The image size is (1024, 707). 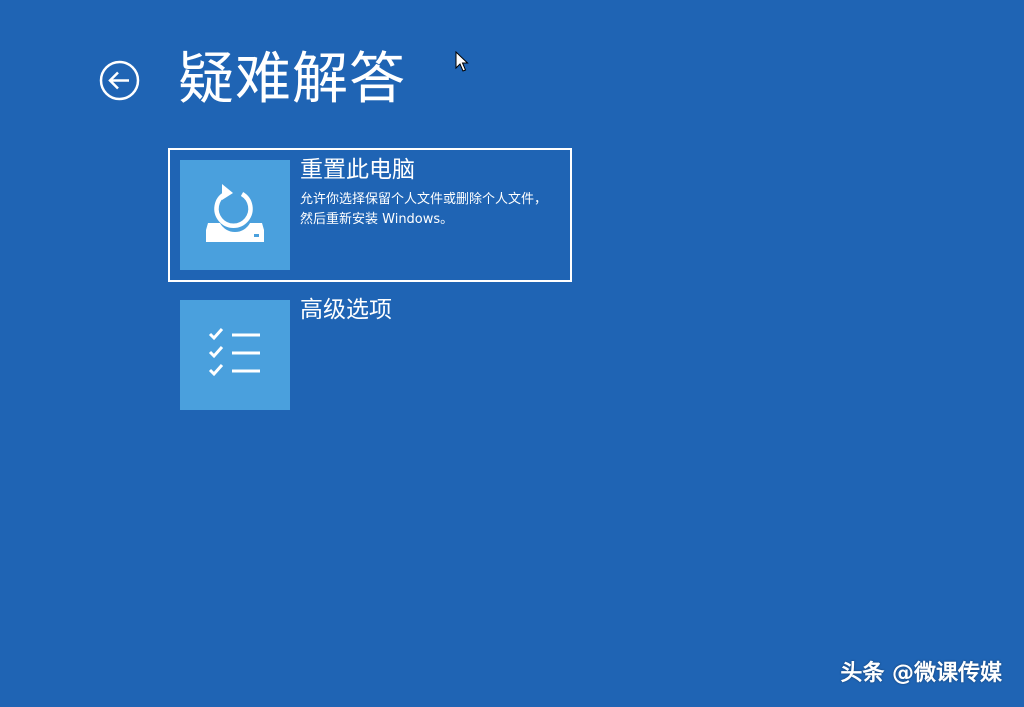 I want to click on reset-pc-tile, so click(x=235, y=215).